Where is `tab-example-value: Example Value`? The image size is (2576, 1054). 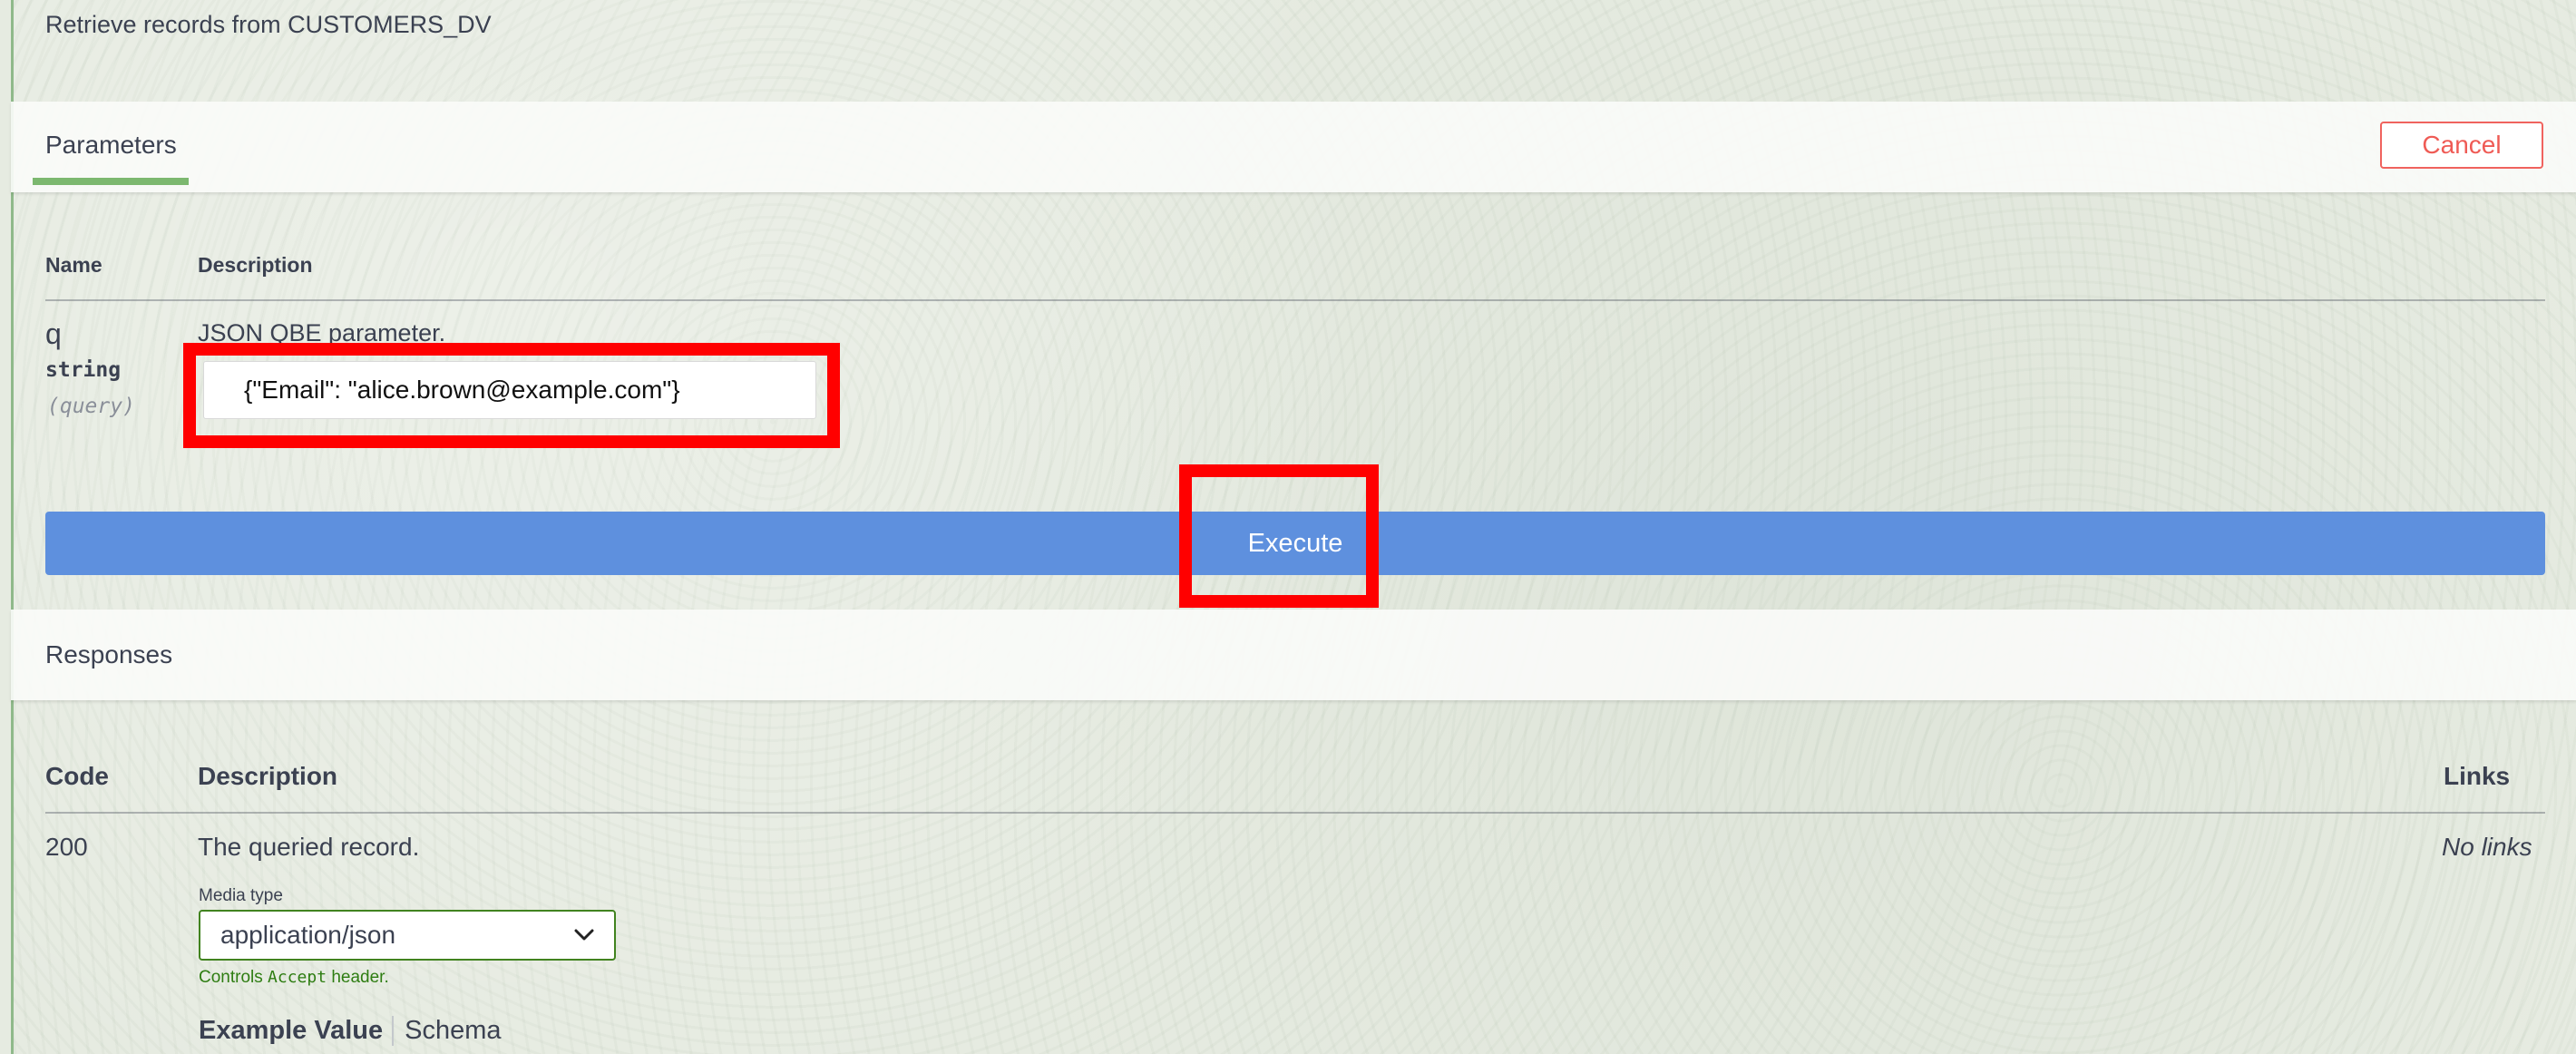
tab-example-value: Example Value is located at coordinates (297, 1031).